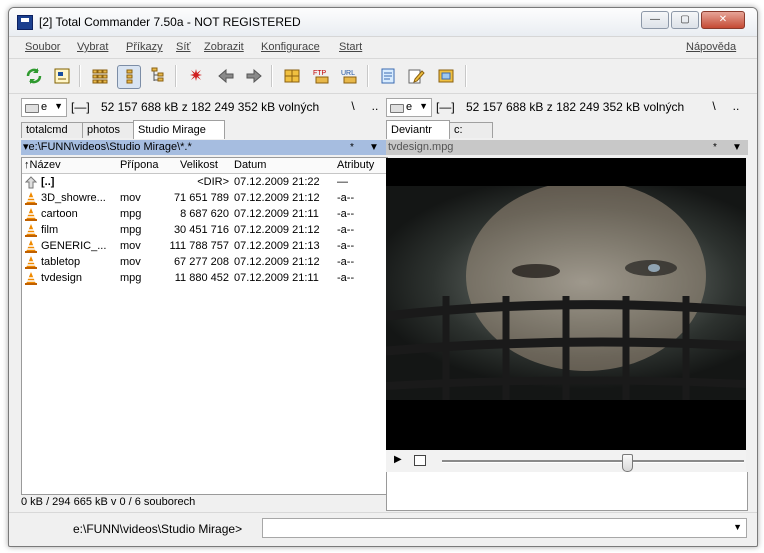 Image resolution: width=764 pixels, height=553 pixels. I want to click on file-name: cartoon, so click(59, 214).